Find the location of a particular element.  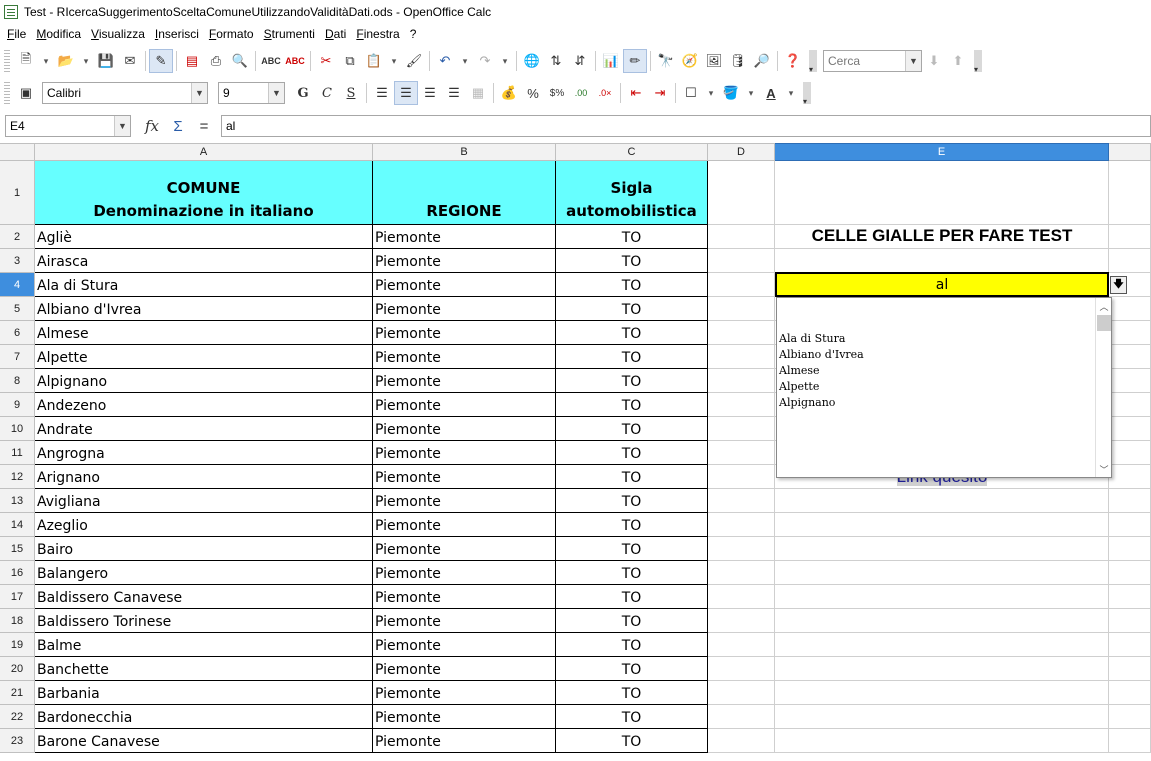

align-left-icon: ☰ is located at coordinates (382, 93).